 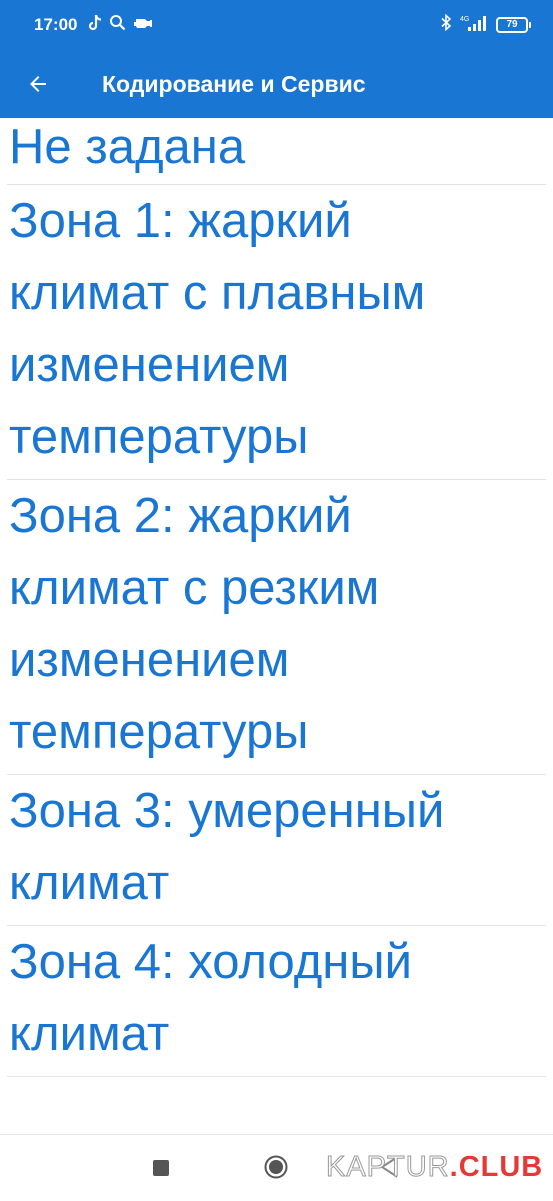 I want to click on list-item-text: Зона 3: умеренный, so click(x=227, y=811).